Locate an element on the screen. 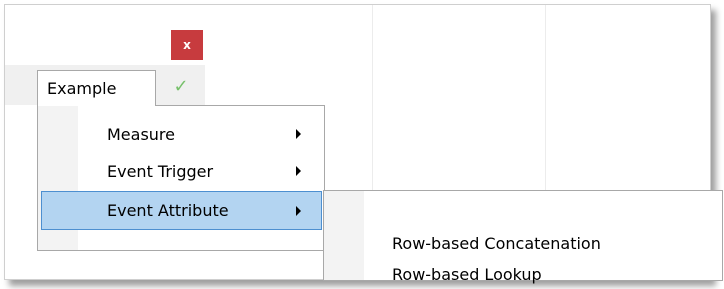  menu-icon-gutter is located at coordinates (344, 235).